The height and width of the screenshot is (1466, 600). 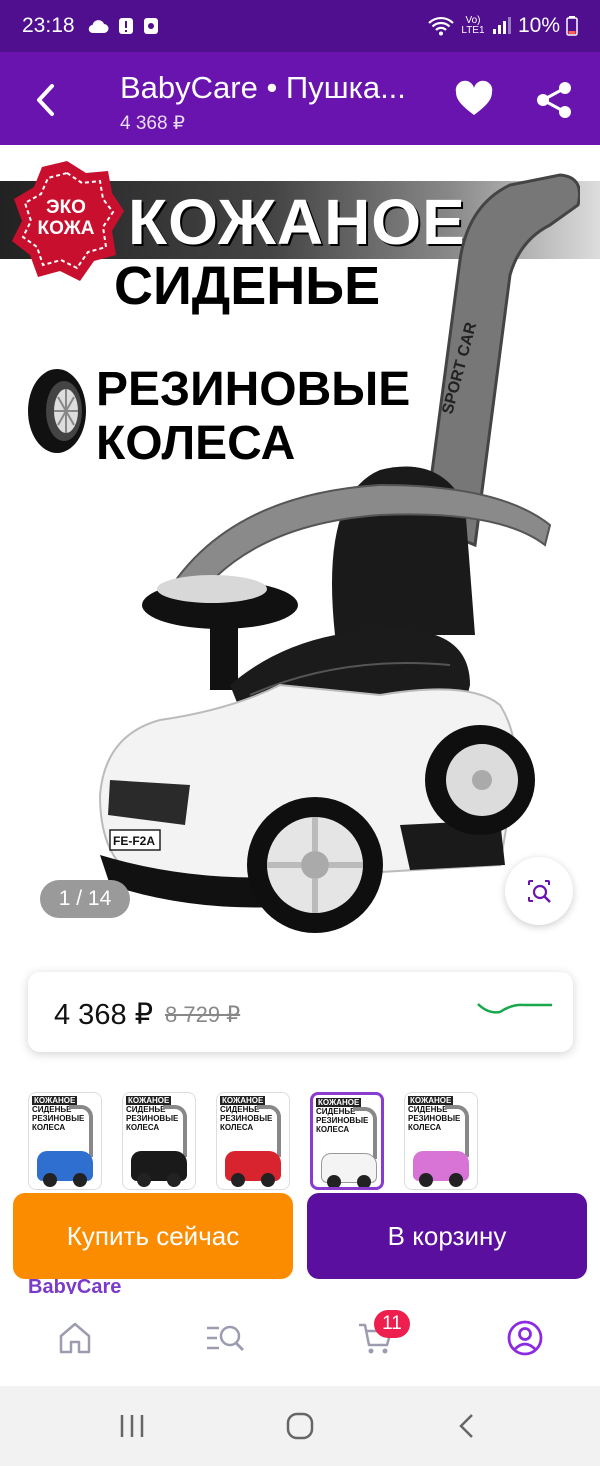 I want to click on thumbnail-blue: КОЖАНОЕ СИДЕНЬЕ РЕЗИНОВЫЕ КОЛЕСА, so click(x=65, y=1141).